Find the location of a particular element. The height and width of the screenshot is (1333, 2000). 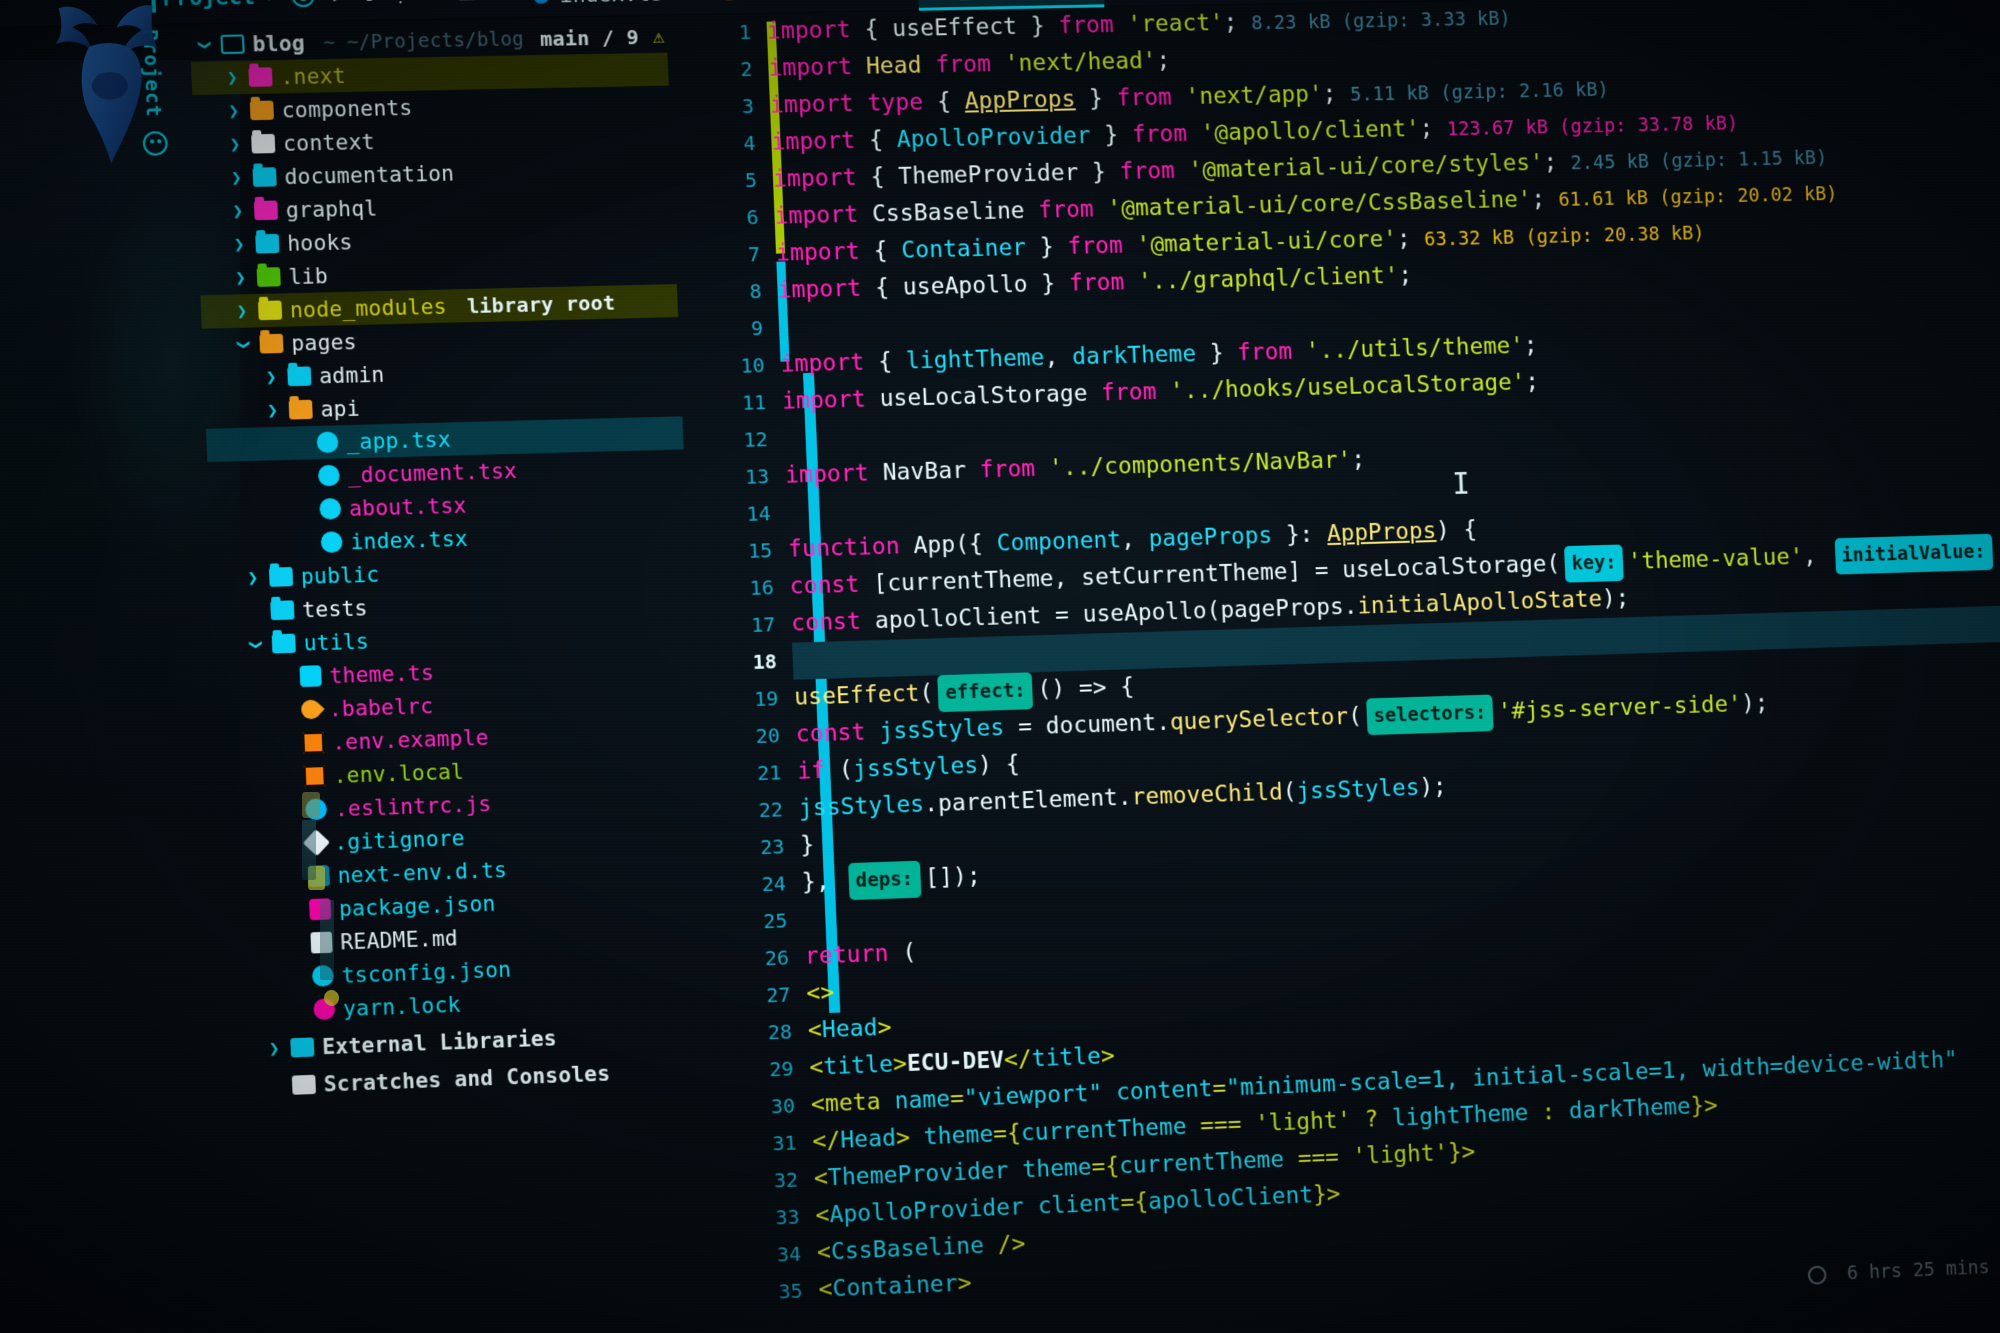

target-icon is located at coordinates (302, 4).